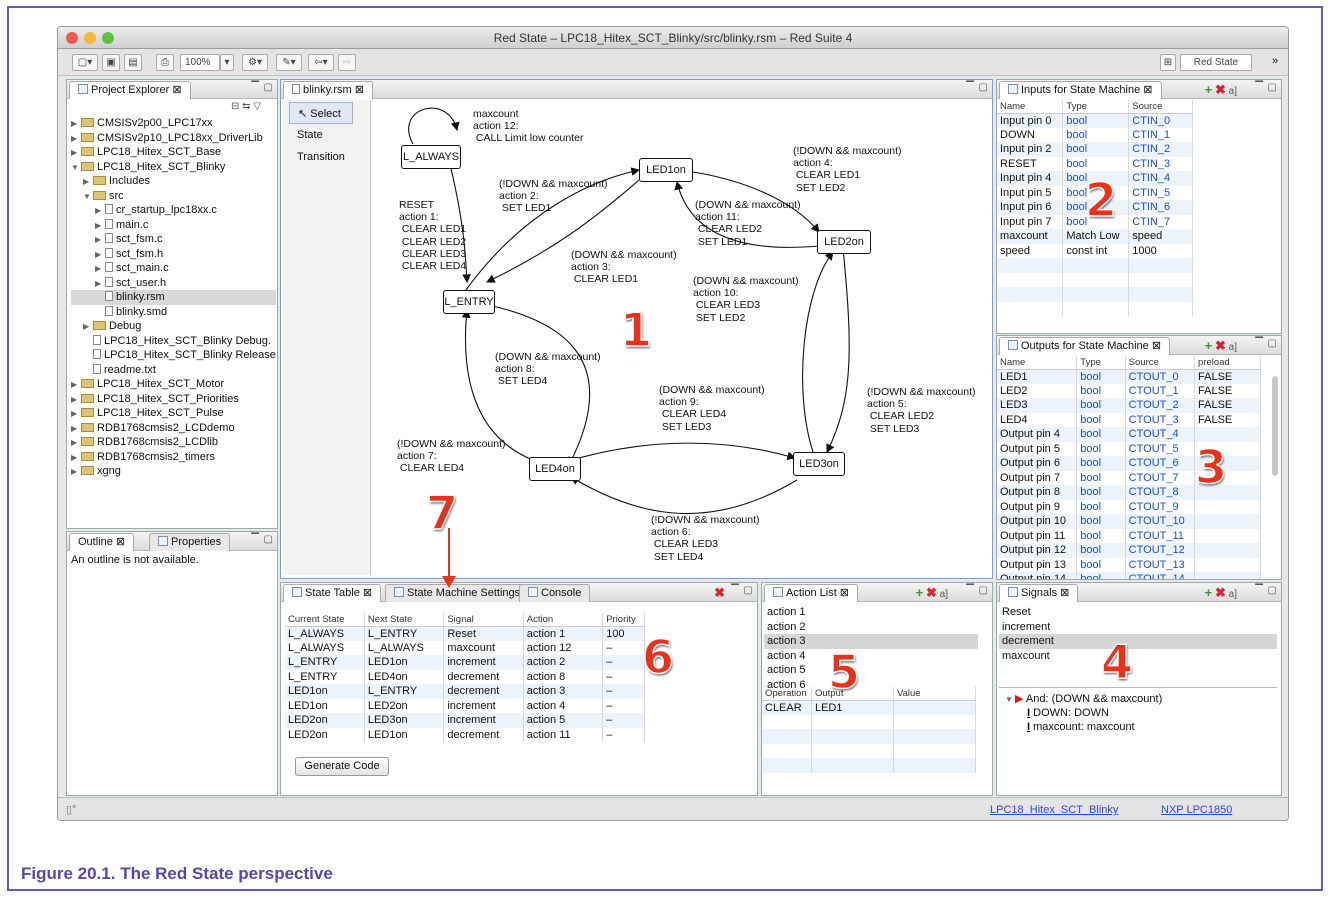  Describe the element at coordinates (563, 620) in the screenshot. I see `column-header: Action` at that location.